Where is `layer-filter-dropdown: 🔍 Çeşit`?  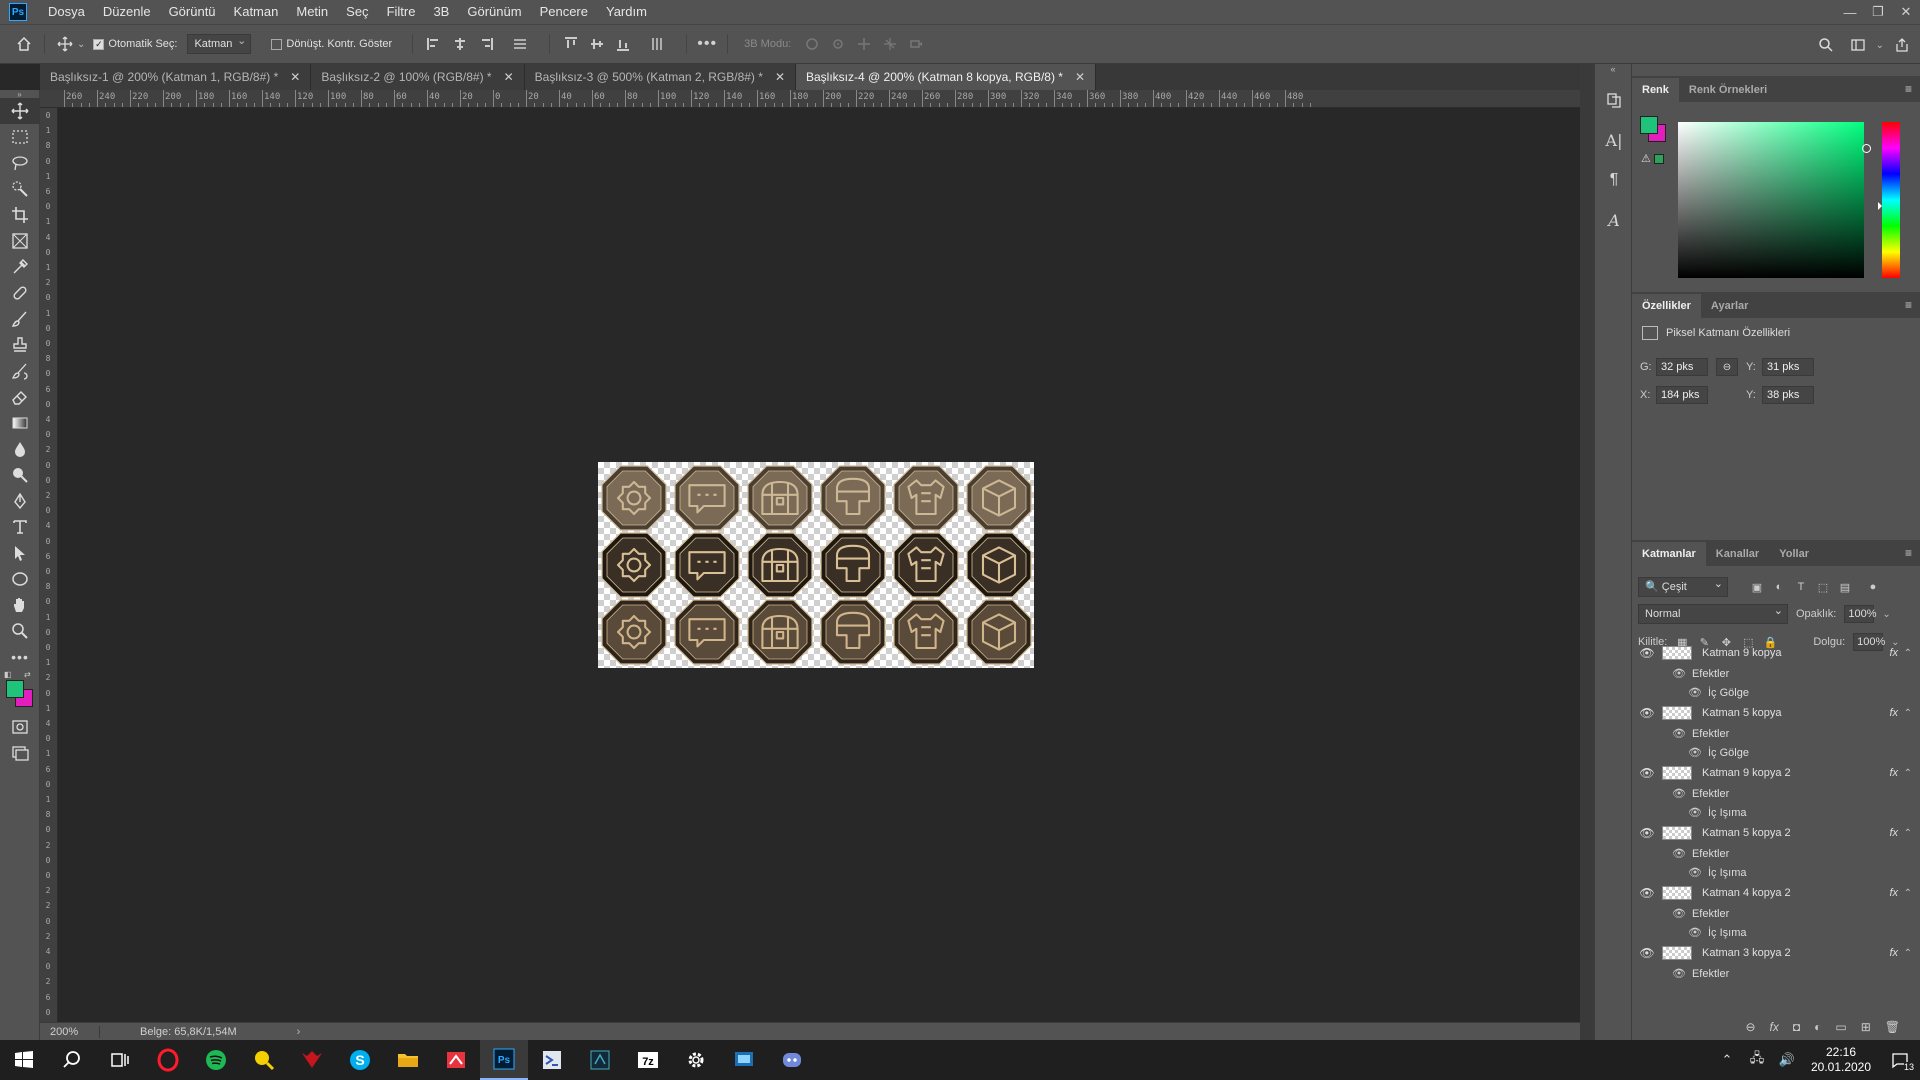
layer-filter-dropdown: 🔍 Çeşit is located at coordinates (1683, 586).